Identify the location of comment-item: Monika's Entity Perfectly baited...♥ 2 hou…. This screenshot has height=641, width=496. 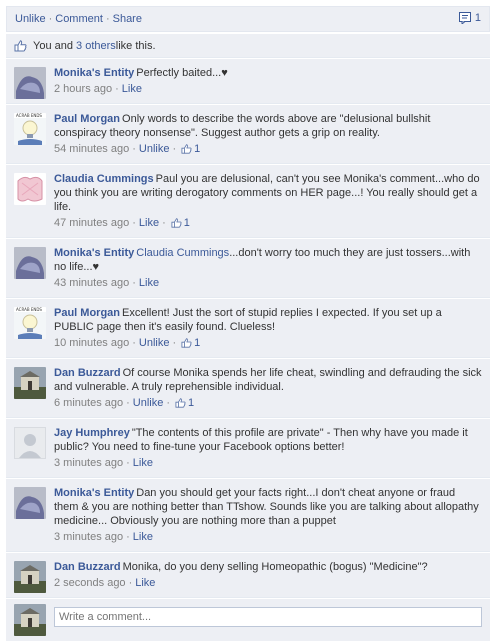
(248, 81).